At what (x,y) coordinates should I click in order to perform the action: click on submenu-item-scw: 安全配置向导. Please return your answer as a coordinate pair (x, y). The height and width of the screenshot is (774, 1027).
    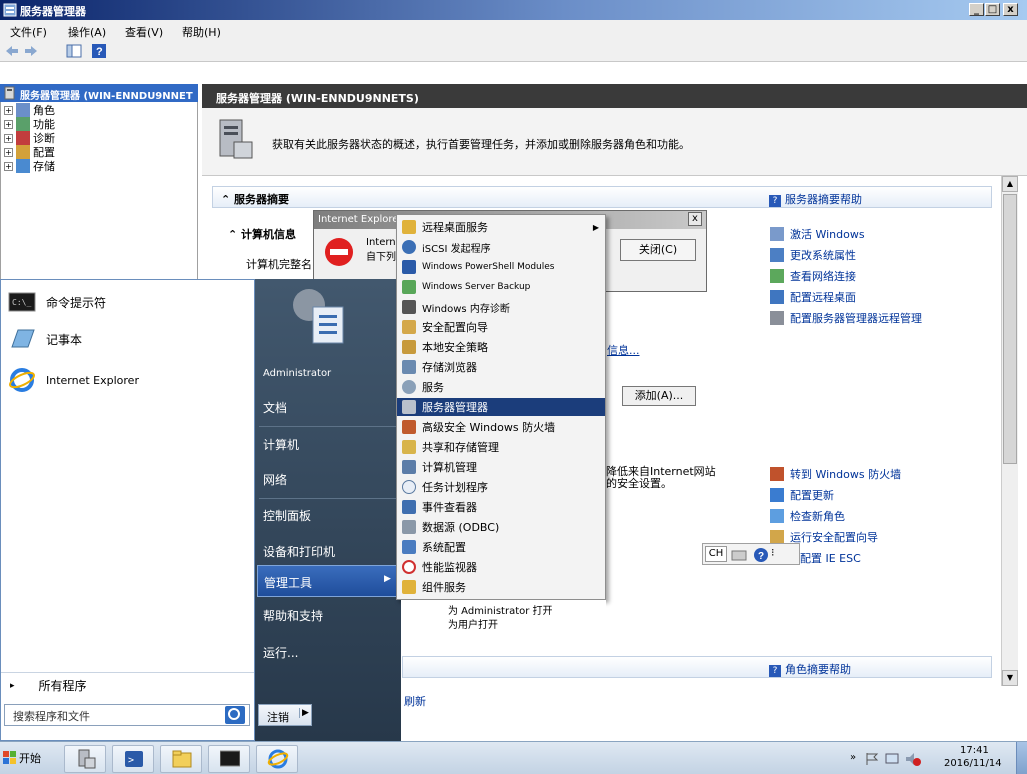
    Looking at the image, I should click on (501, 327).